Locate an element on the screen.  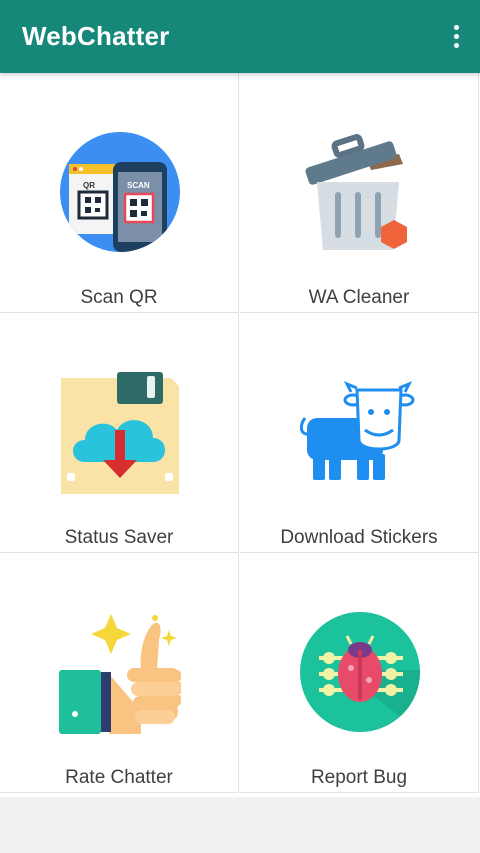
tile-label: Scan QR is located at coordinates (119, 297).